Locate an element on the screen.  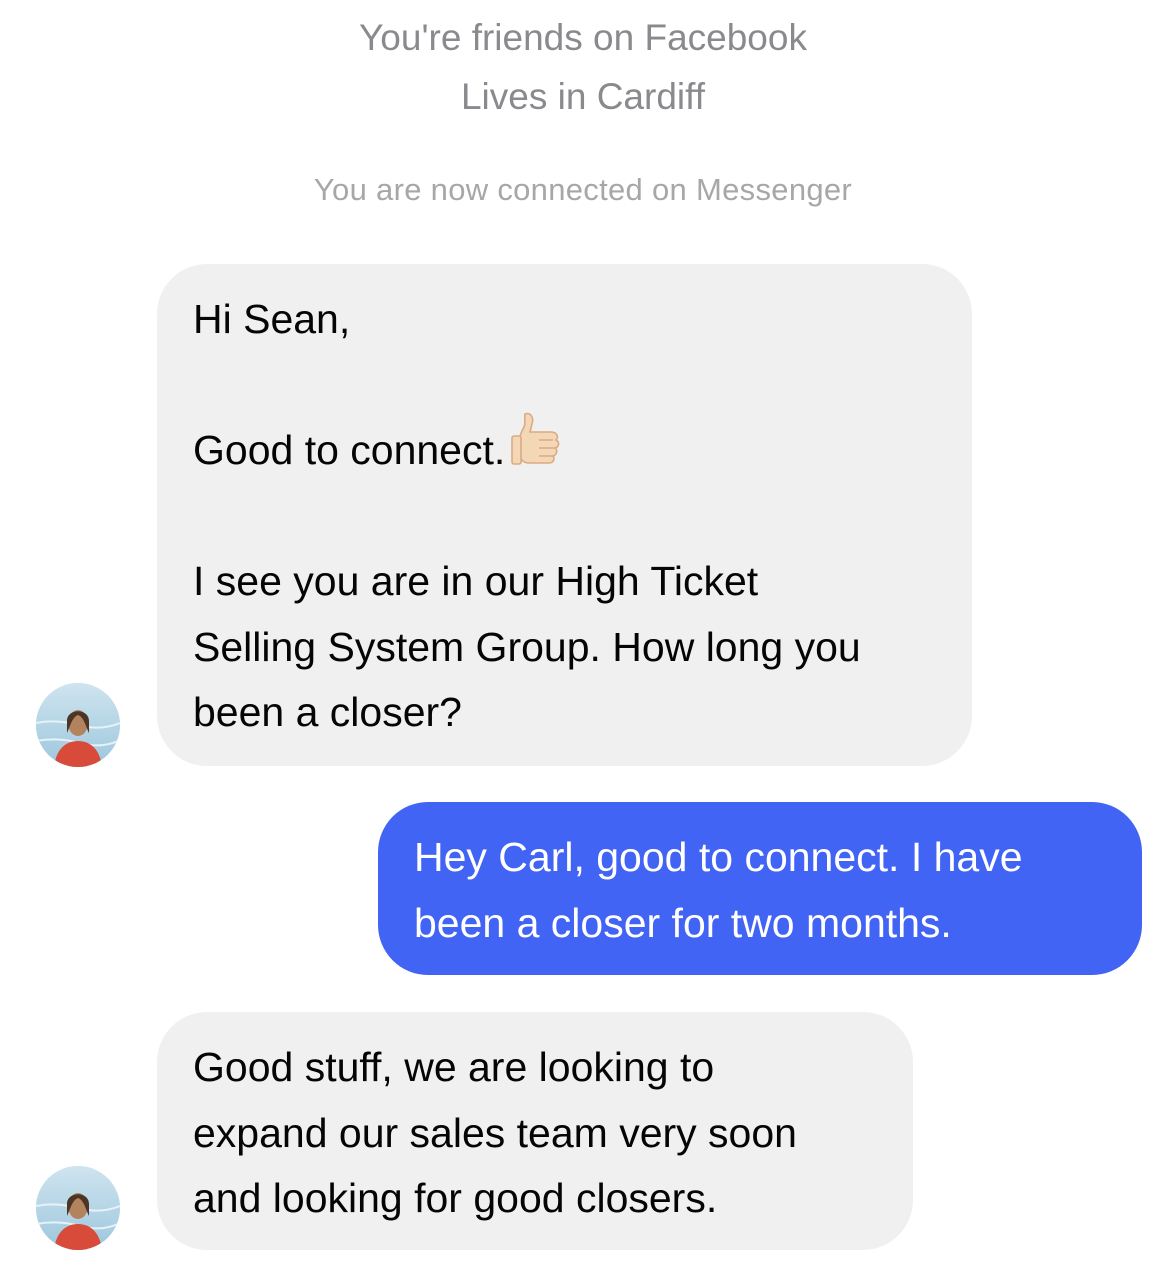
friends-on-facebook-text: You're friends on Facebook is located at coordinates (583, 37).